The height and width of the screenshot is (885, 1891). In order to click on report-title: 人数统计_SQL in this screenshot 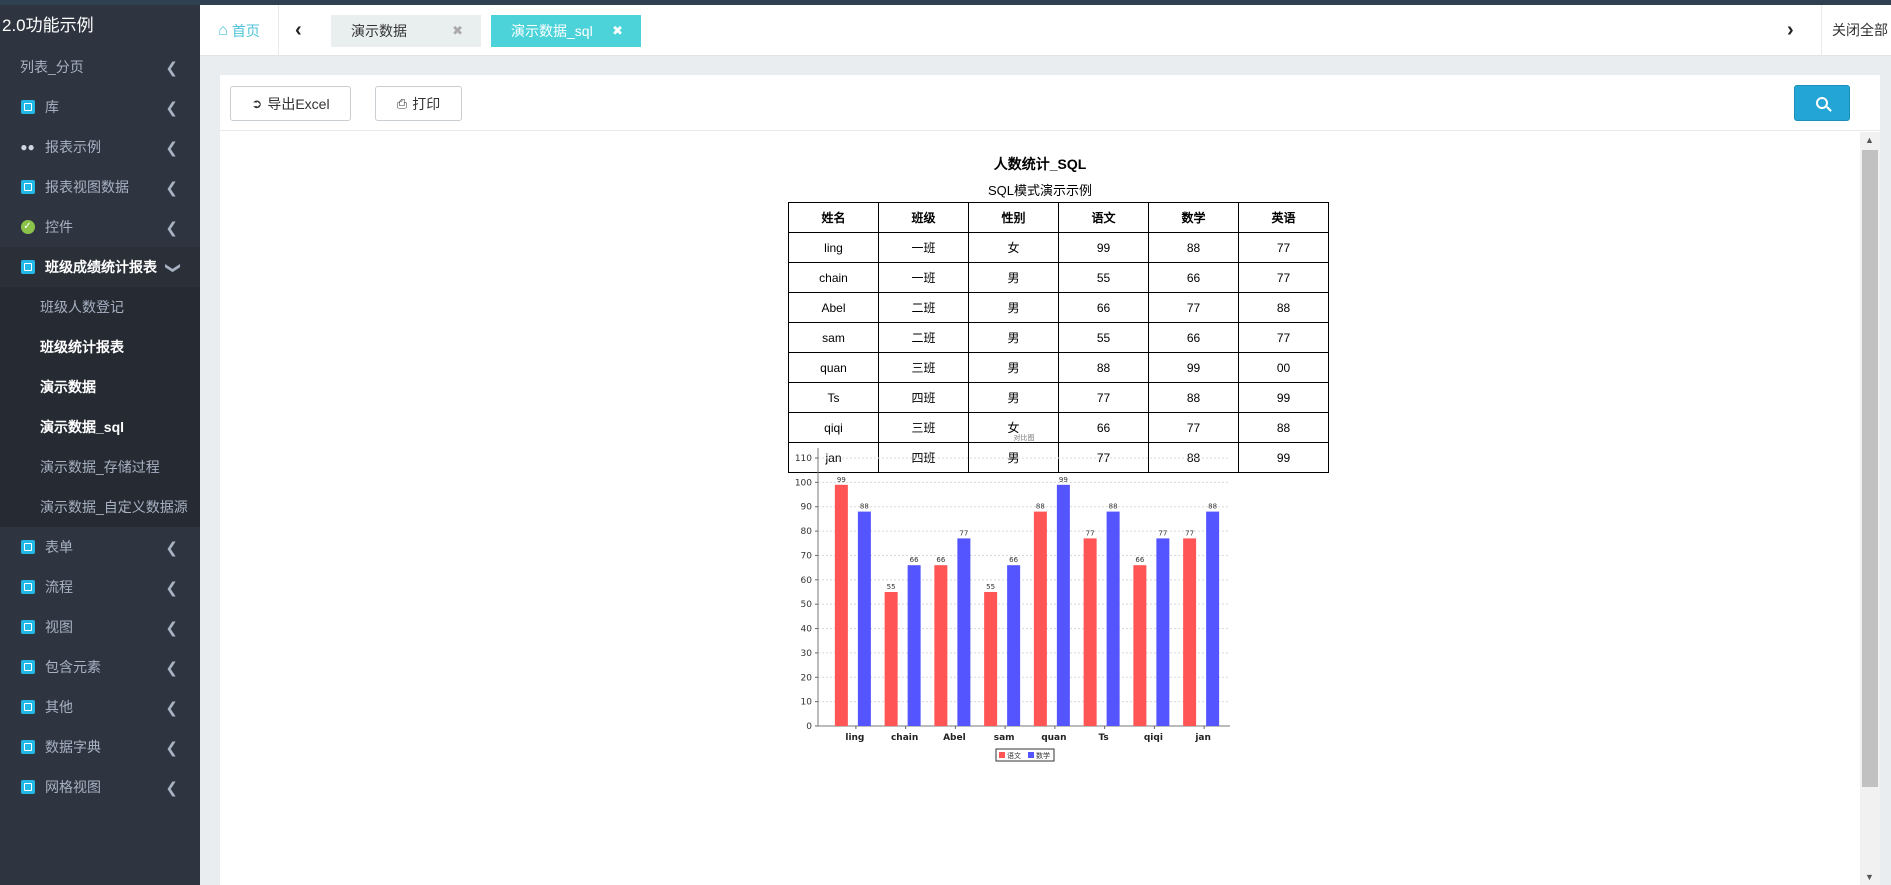, I will do `click(1040, 164)`.